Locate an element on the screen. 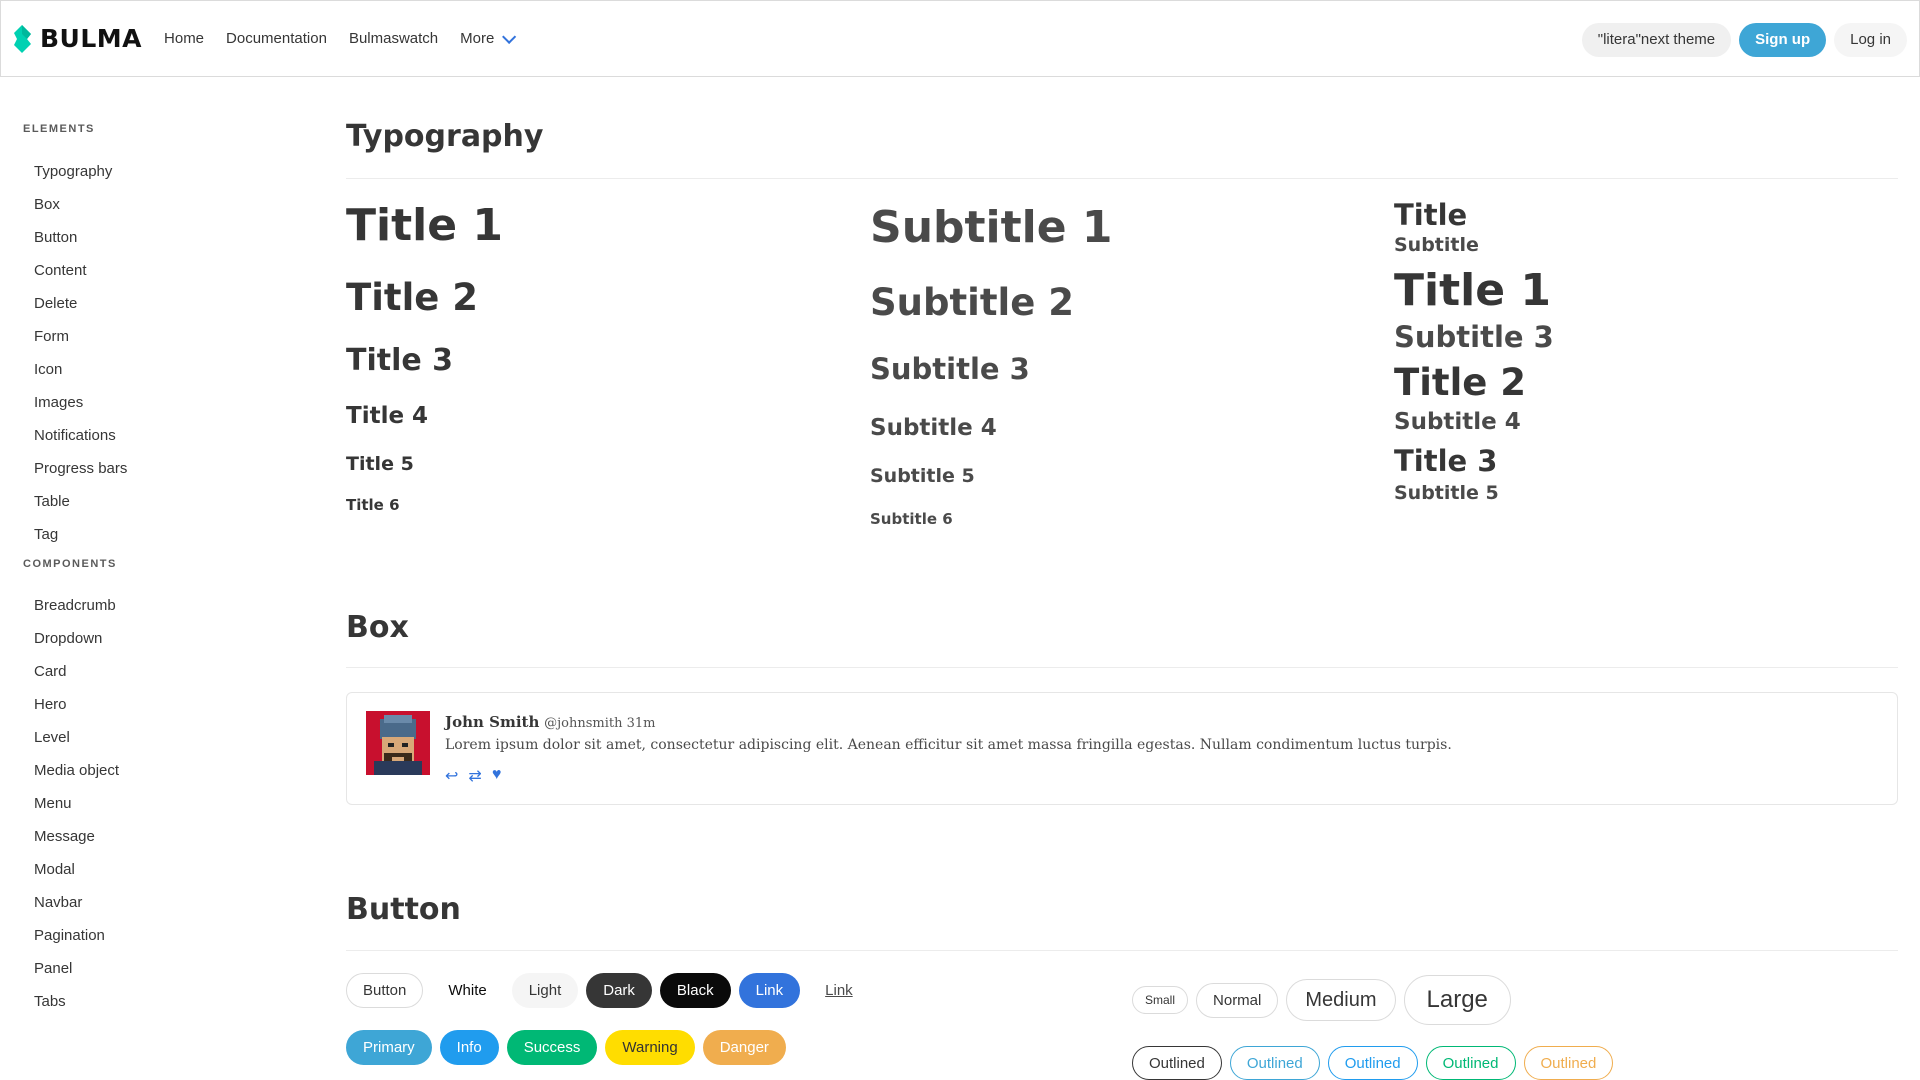 This screenshot has height=1080, width=1920. button-success: Success is located at coordinates (552, 1047).